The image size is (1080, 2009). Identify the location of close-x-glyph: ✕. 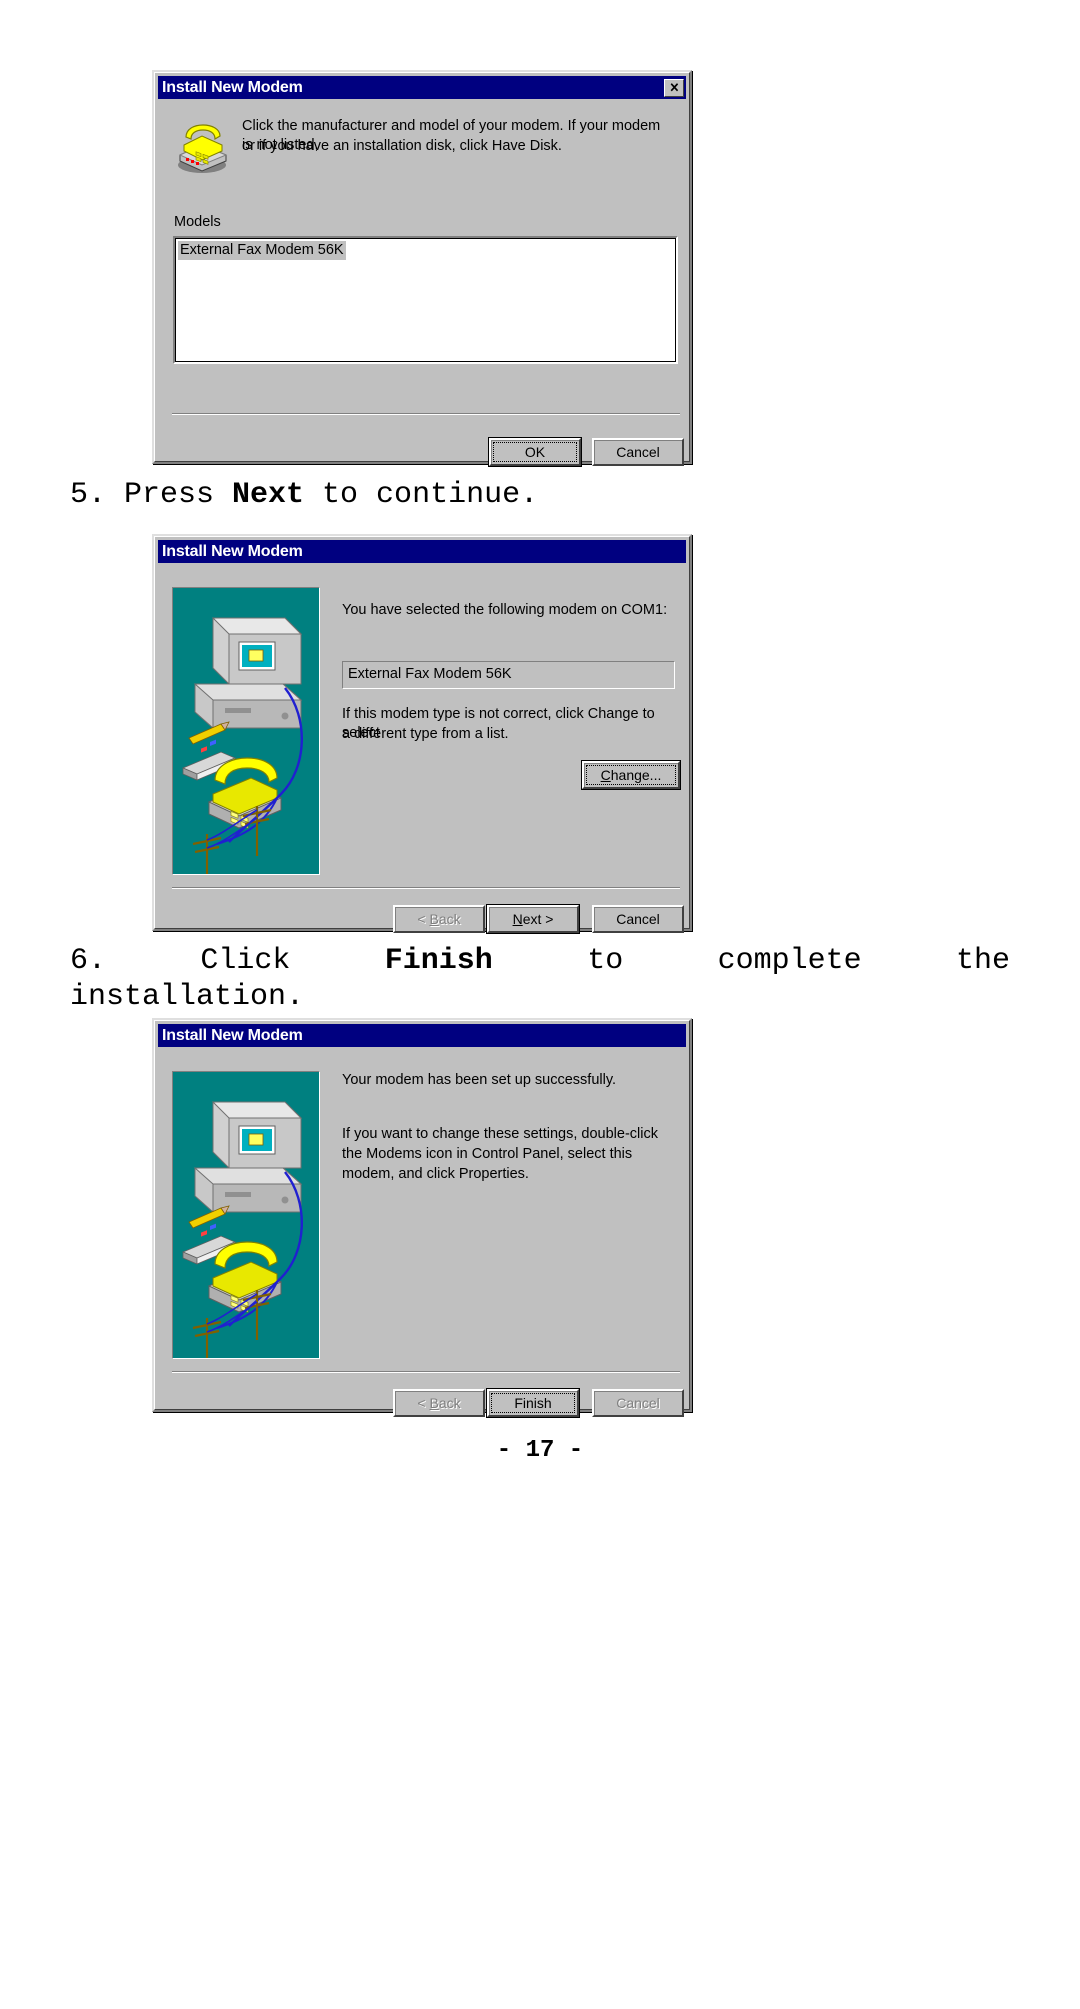
(674, 87).